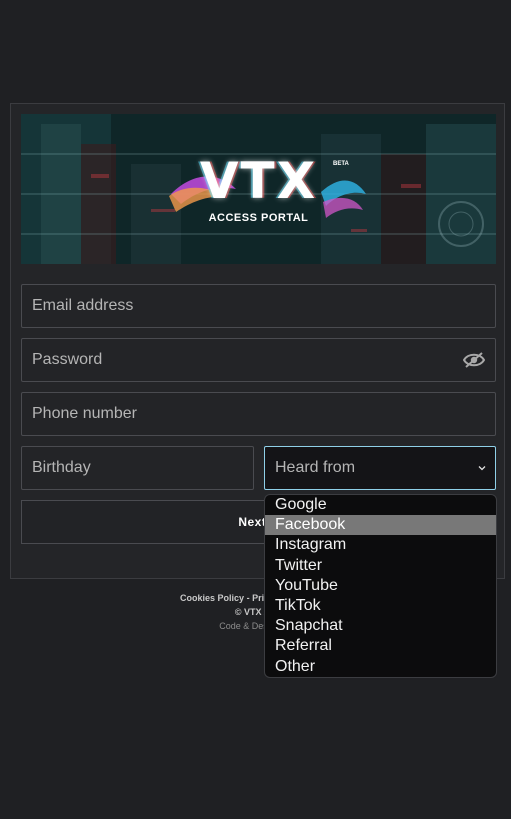  I want to click on birthday-field, so click(137, 468).